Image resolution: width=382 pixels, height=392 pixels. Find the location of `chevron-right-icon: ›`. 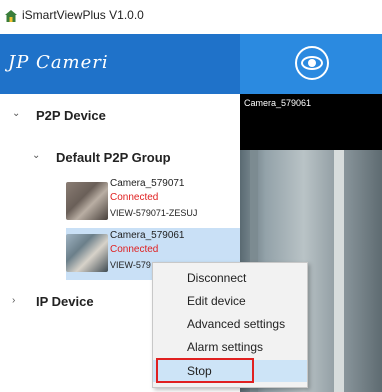

chevron-right-icon: › is located at coordinates (13, 300).